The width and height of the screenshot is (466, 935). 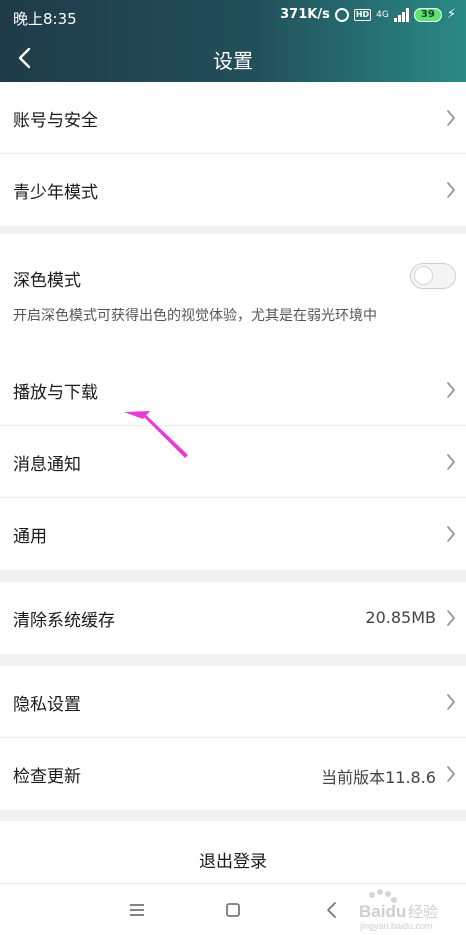 I want to click on settings-item-privacy: 隐私设置, so click(x=233, y=702).